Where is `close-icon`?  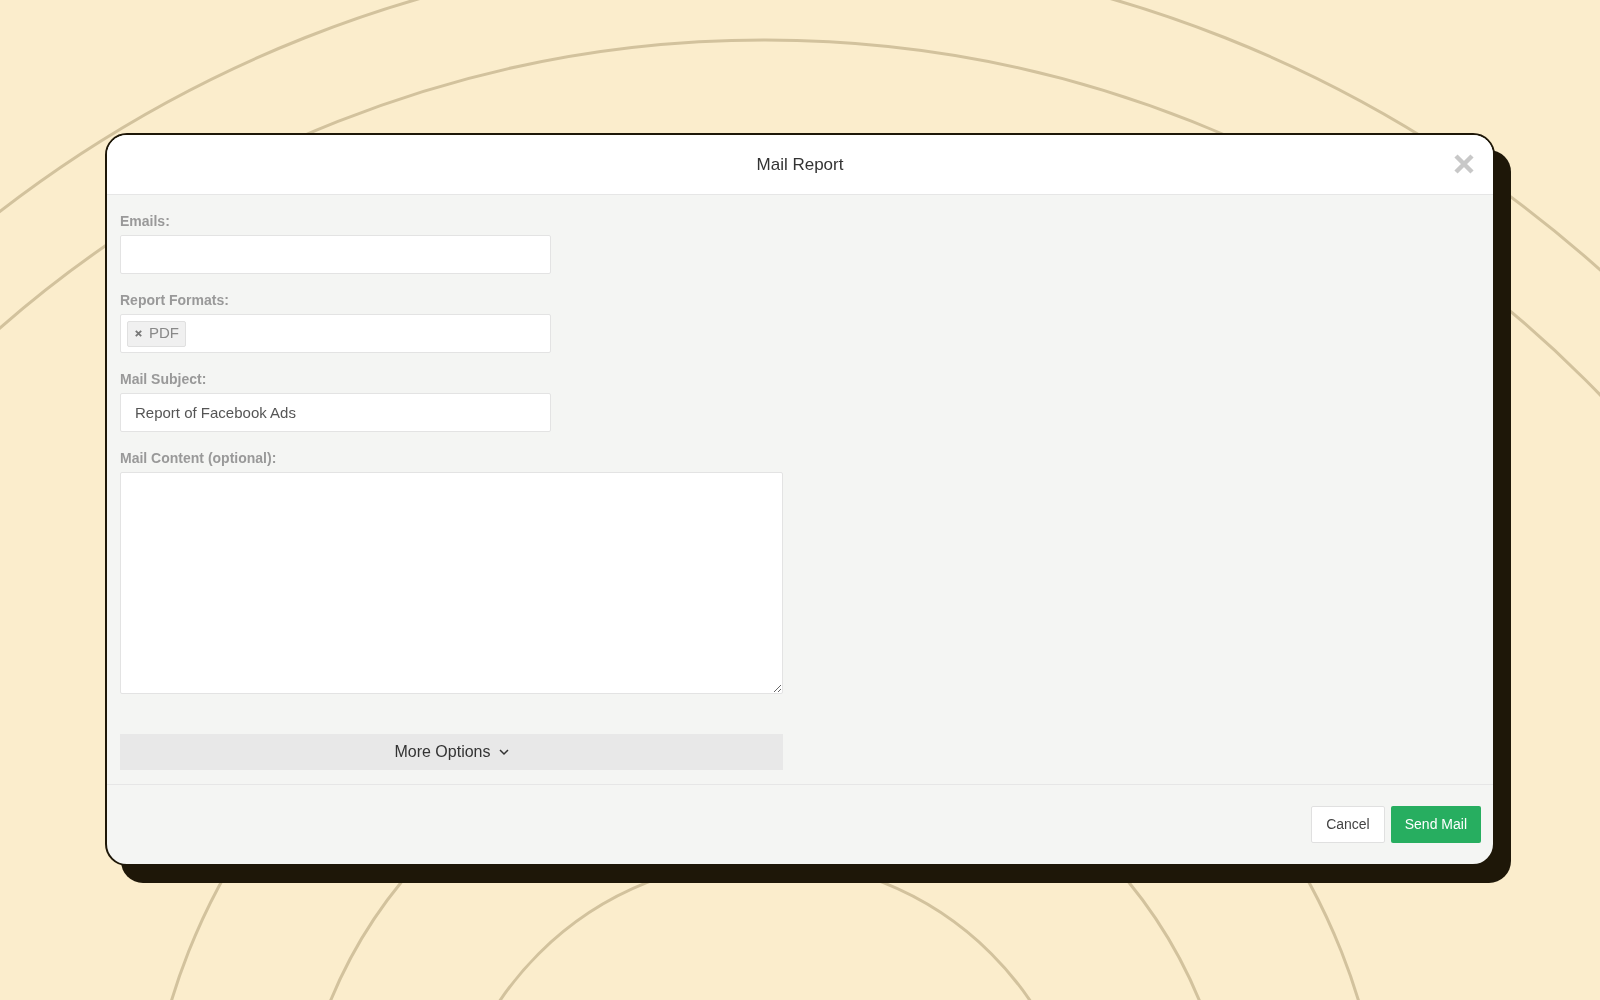 close-icon is located at coordinates (1464, 164).